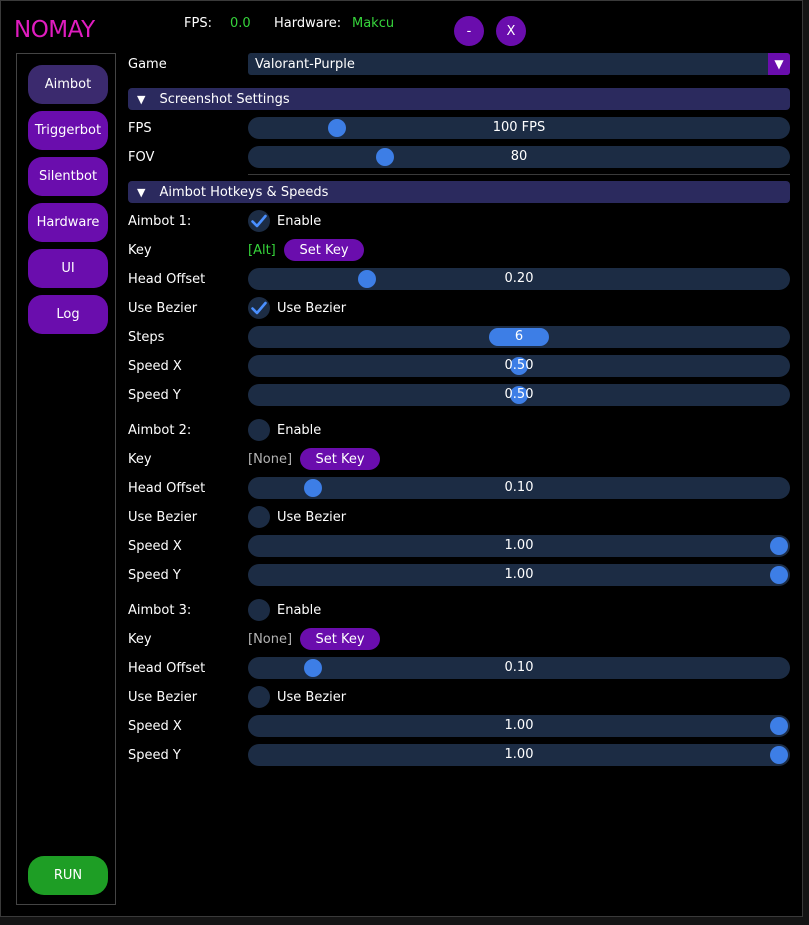 The height and width of the screenshot is (925, 809). Describe the element at coordinates (312, 308) in the screenshot. I see `aimbot-1-bezier-check-label: Use Bezier` at that location.